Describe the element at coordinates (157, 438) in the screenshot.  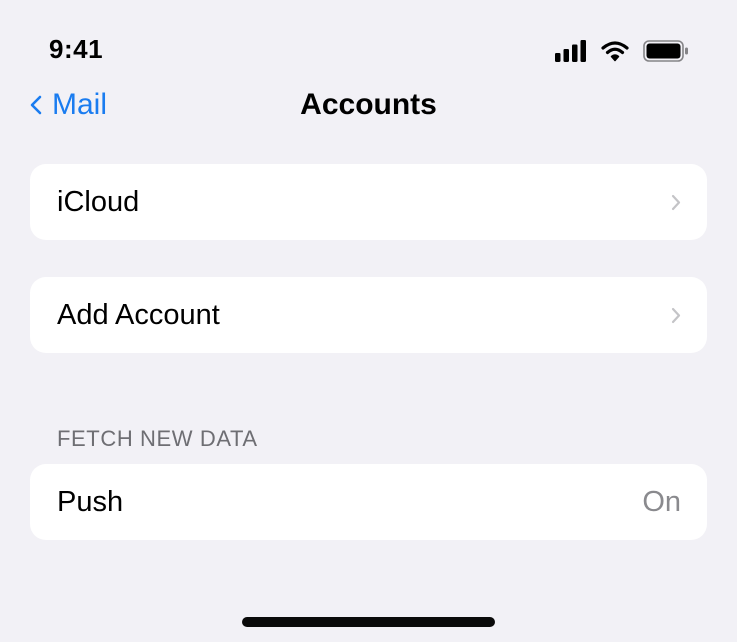
I see `fetch-new-data-header: FETCH NEW DATA` at that location.